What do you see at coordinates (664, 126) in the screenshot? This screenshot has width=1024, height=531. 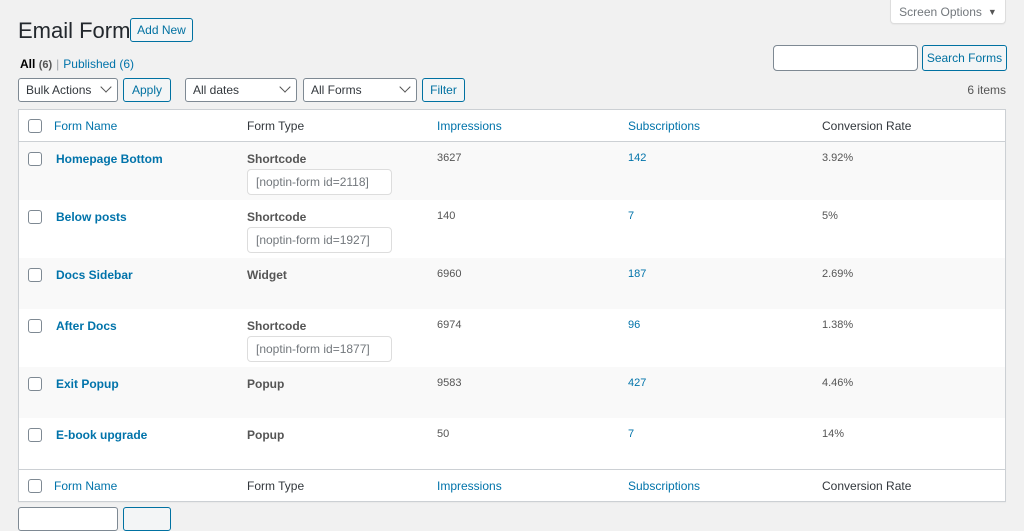 I see `column-subscriptions: Subscriptions` at bounding box center [664, 126].